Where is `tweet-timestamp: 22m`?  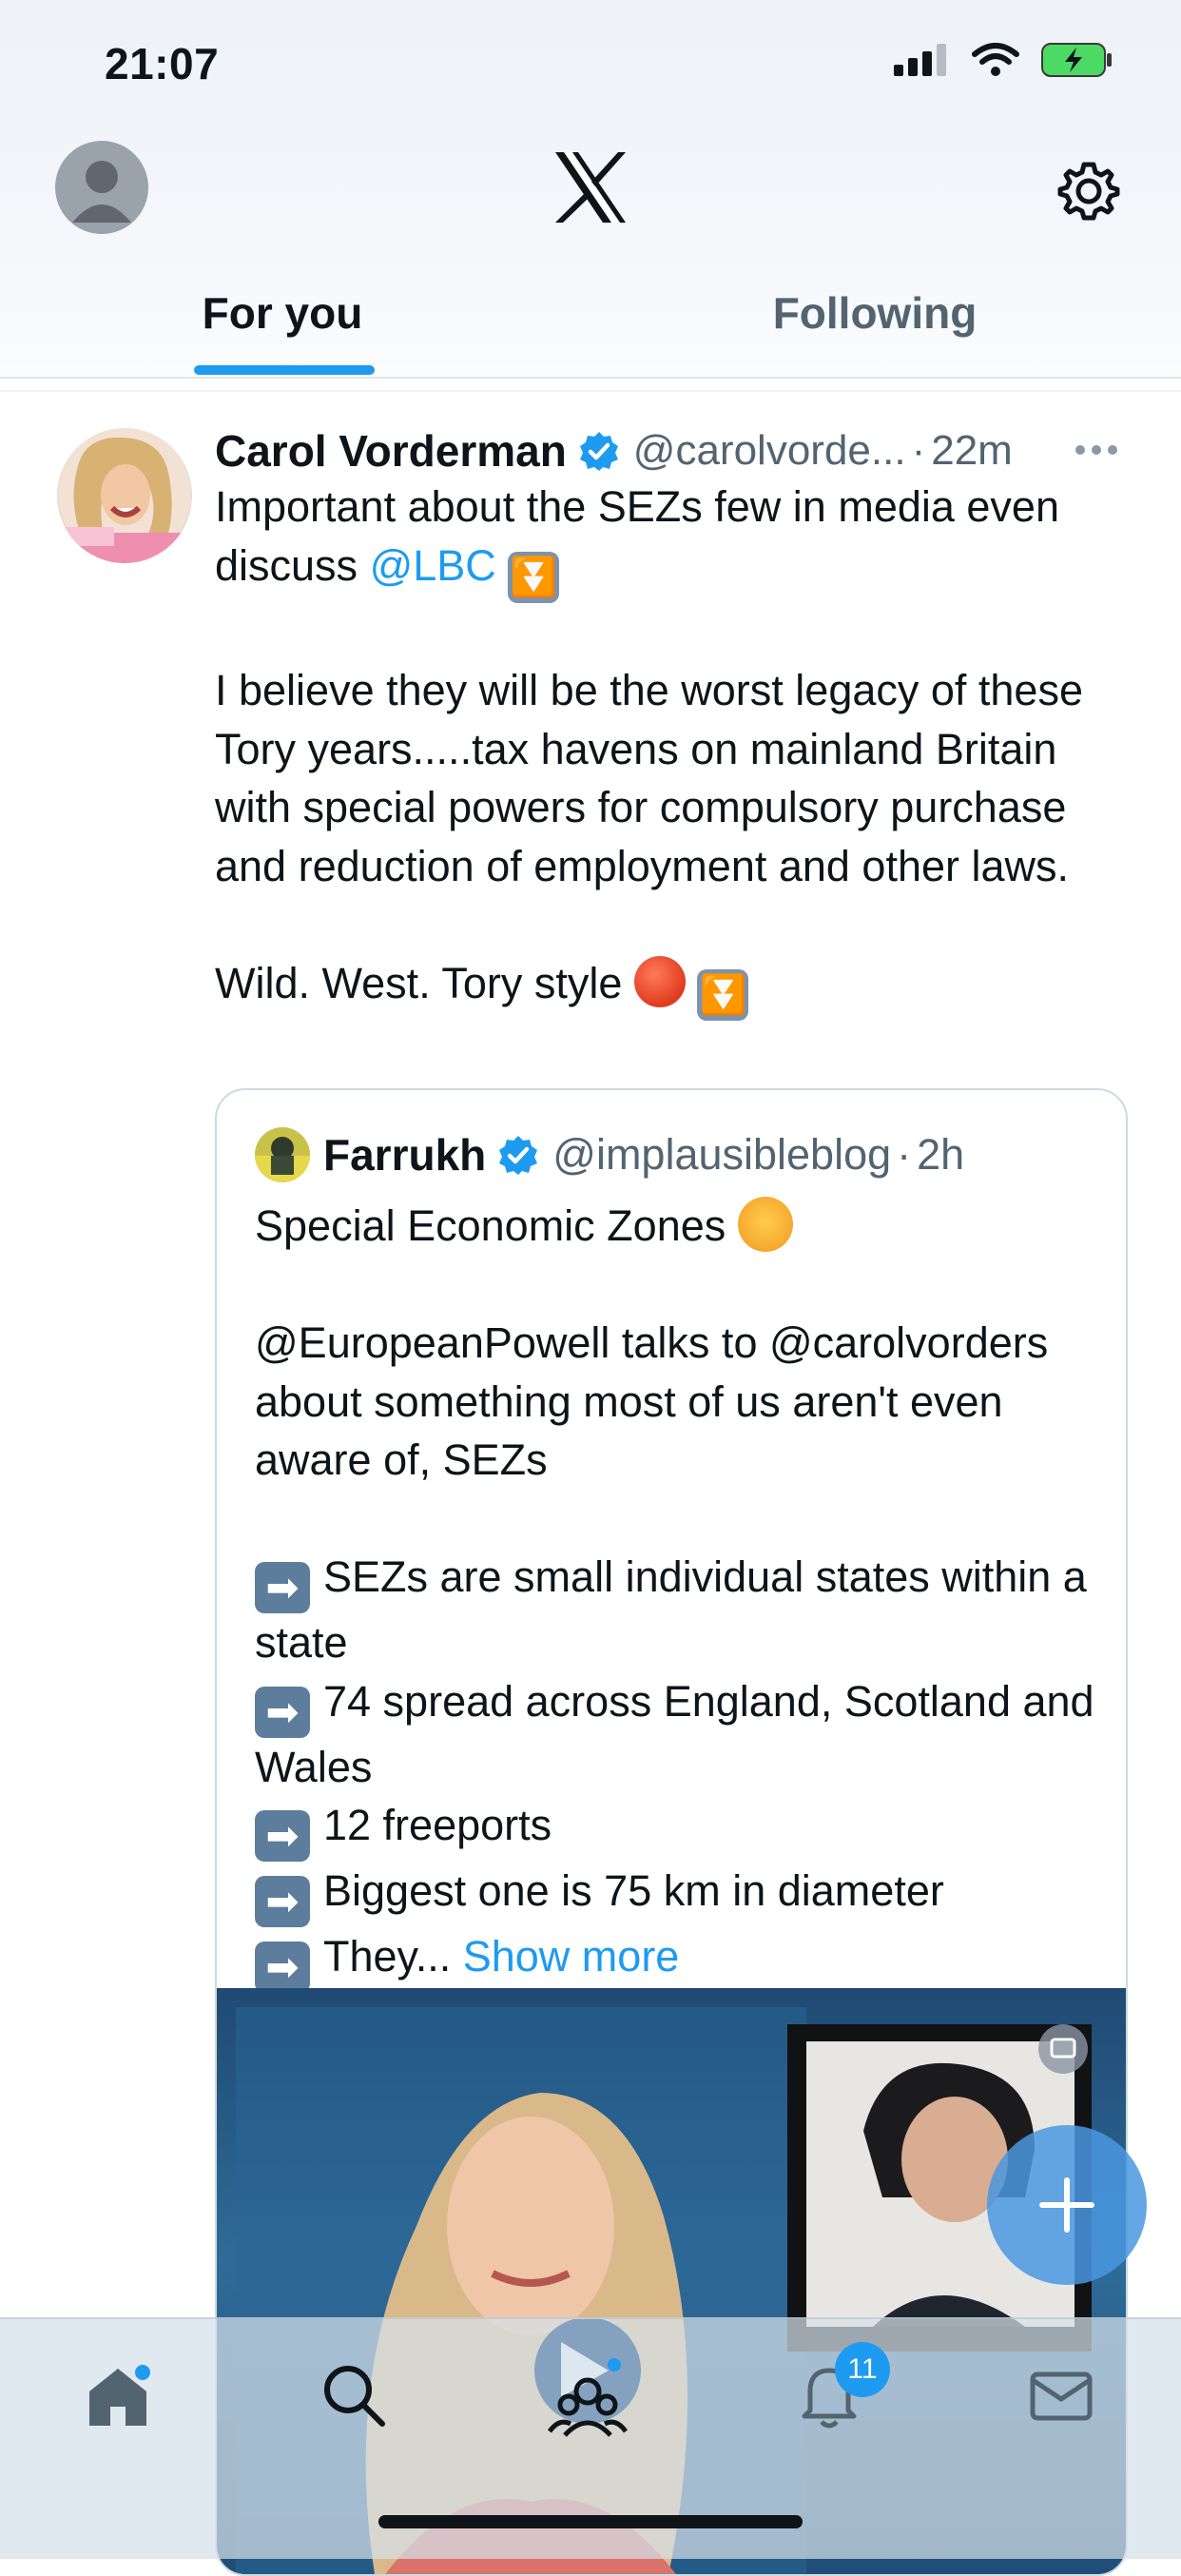 tweet-timestamp: 22m is located at coordinates (972, 451).